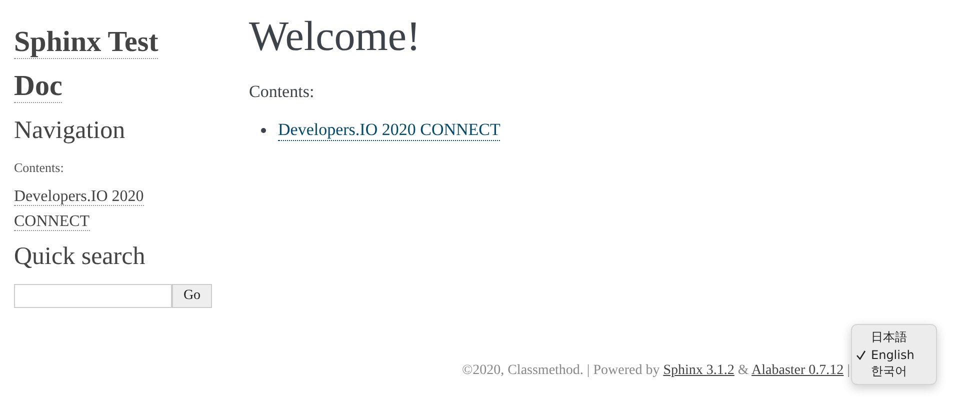  I want to click on search-heading: Quick search, so click(80, 257).